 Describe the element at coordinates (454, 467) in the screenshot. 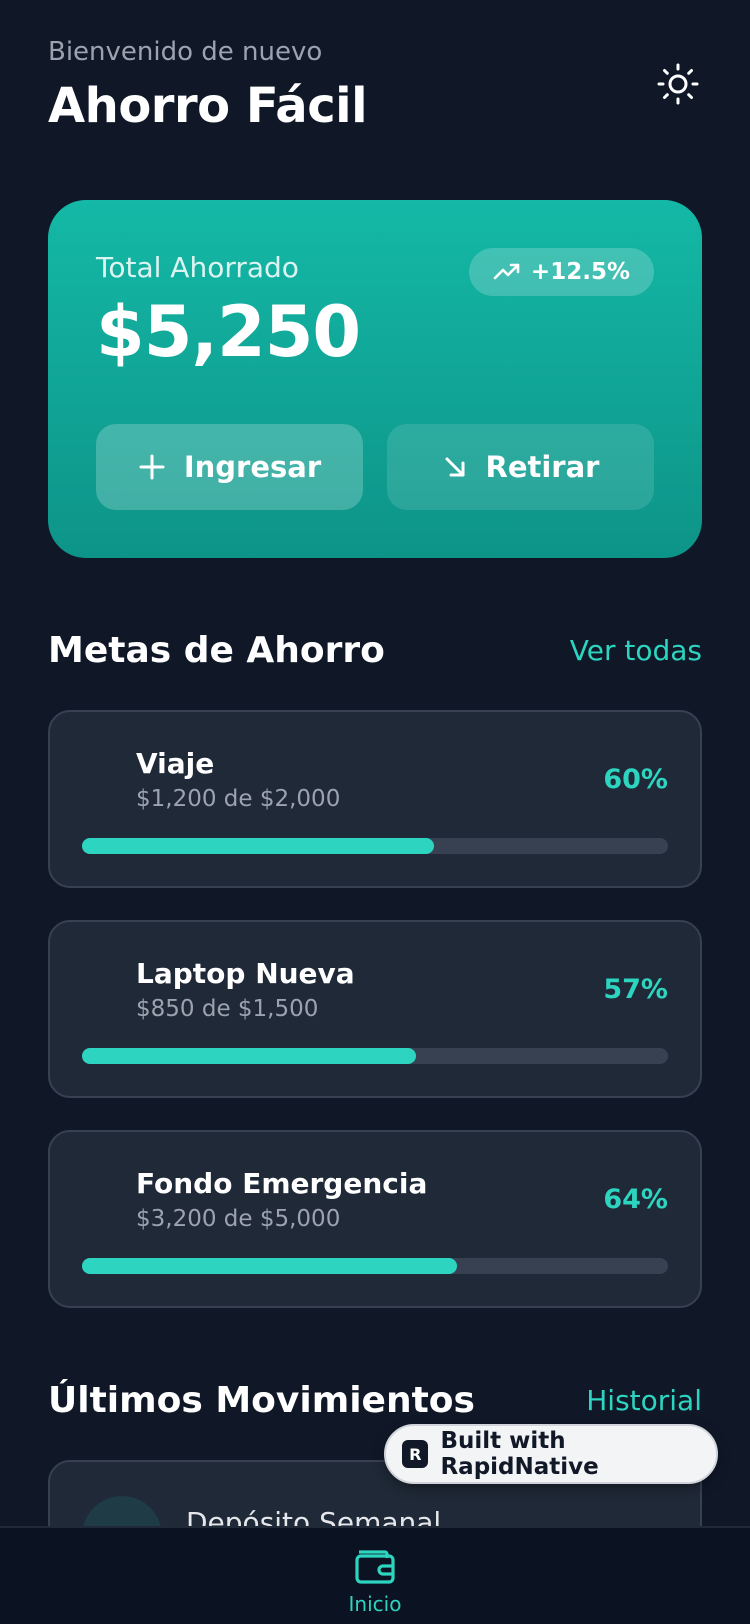

I see `arrow-down-right-icon` at that location.